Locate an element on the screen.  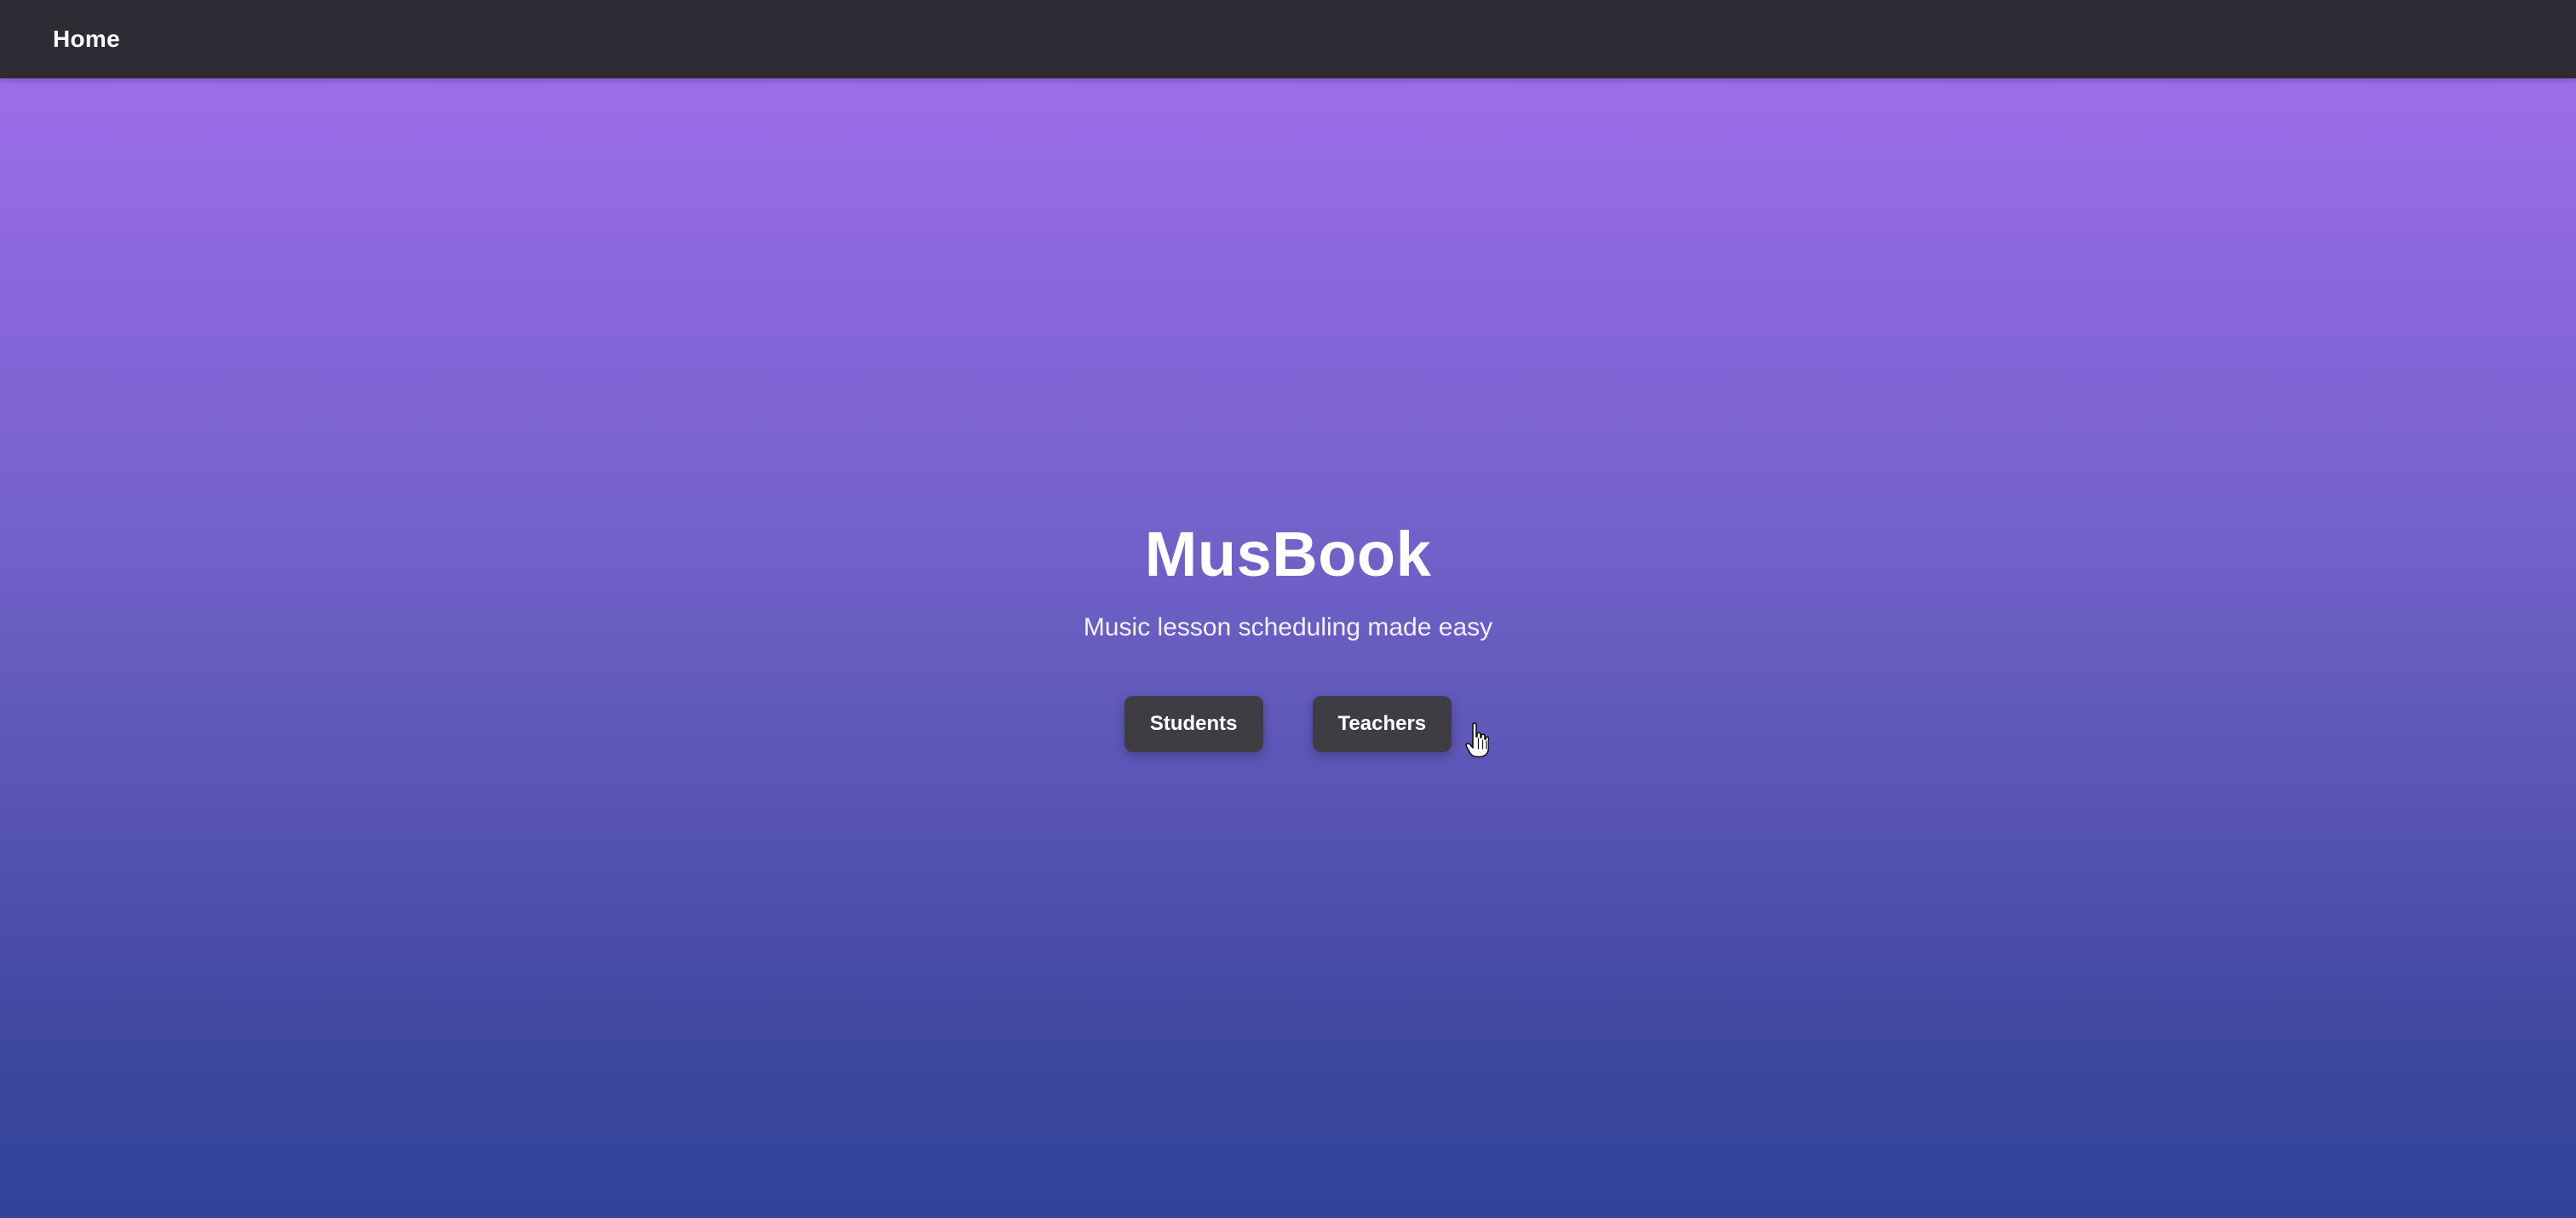
app-subtitle: Music lesson scheduling made easy is located at coordinates (1288, 627).